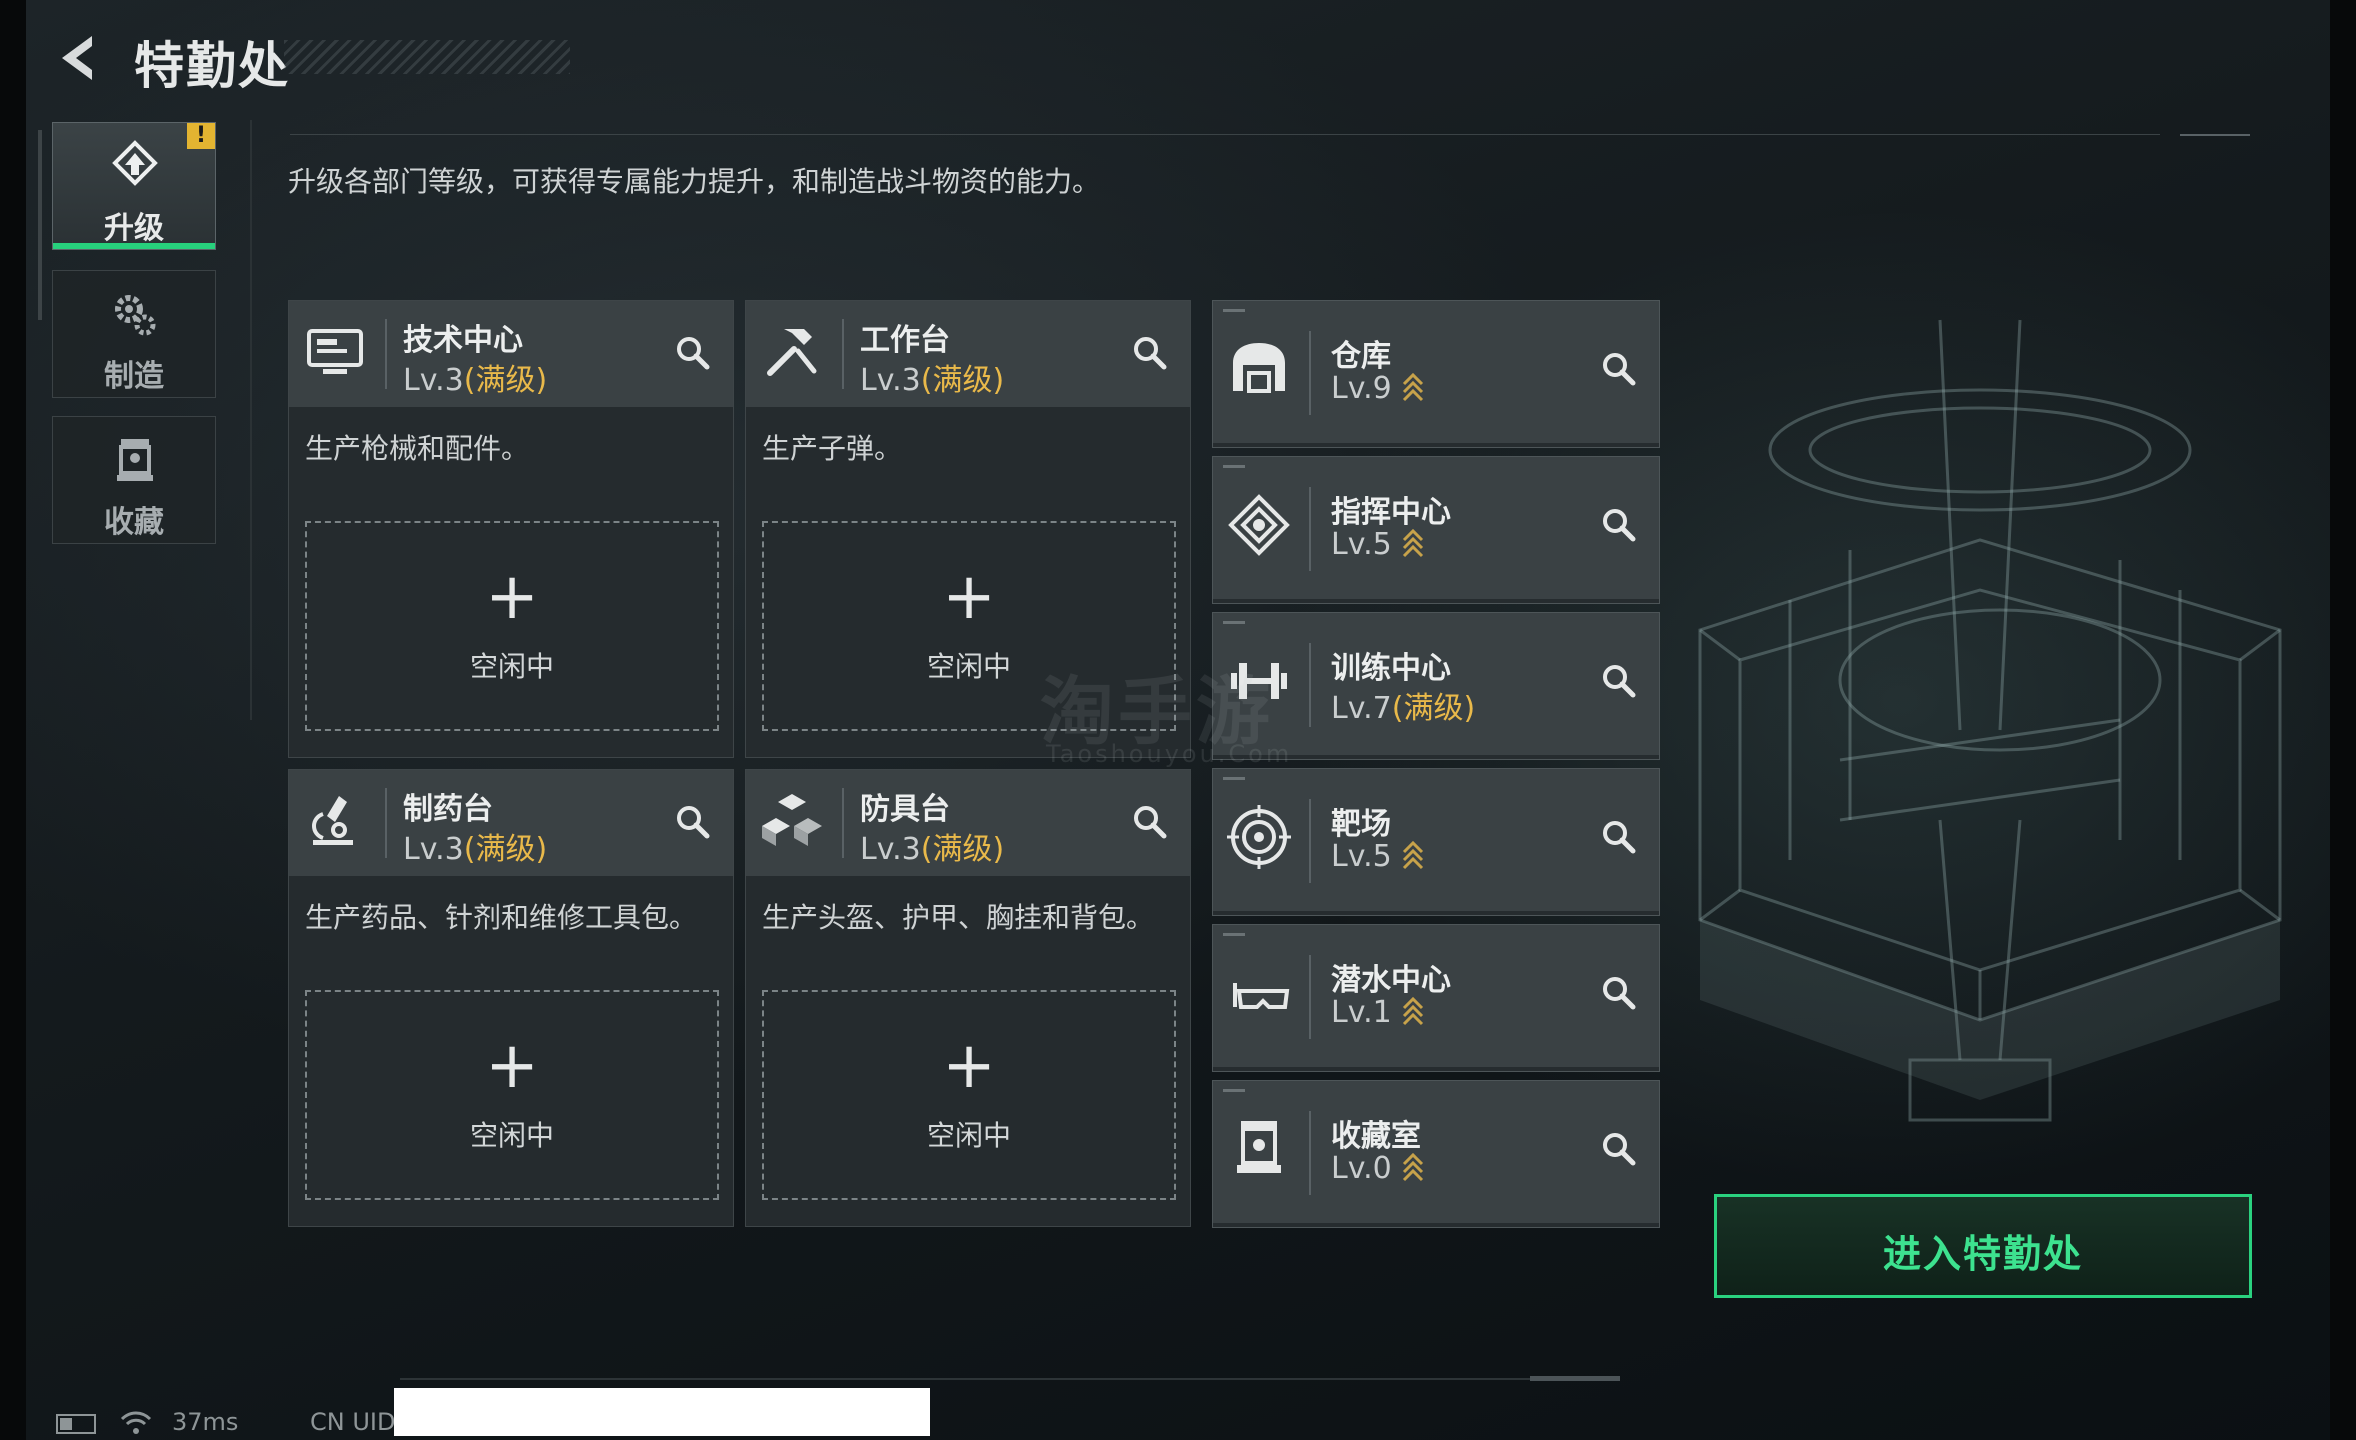  I want to click on department-name: 制药台, so click(448, 809).